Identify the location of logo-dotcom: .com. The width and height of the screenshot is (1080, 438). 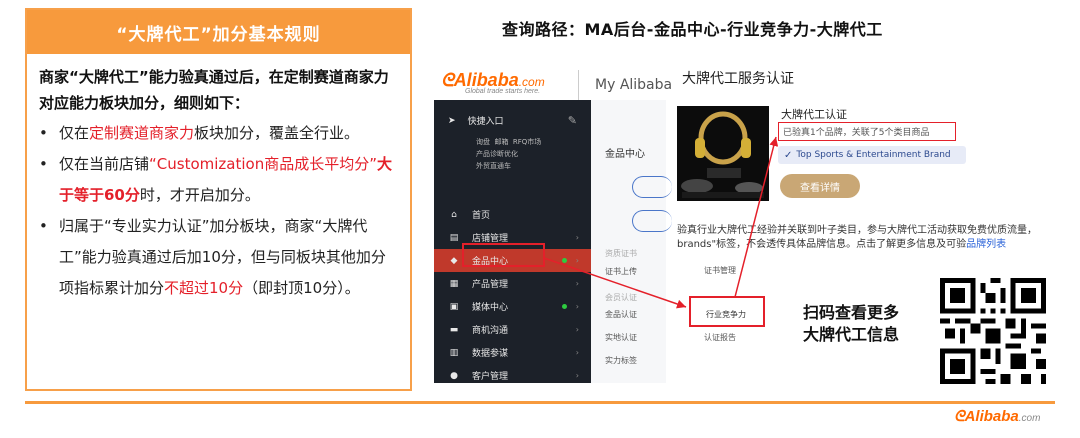
(1029, 418).